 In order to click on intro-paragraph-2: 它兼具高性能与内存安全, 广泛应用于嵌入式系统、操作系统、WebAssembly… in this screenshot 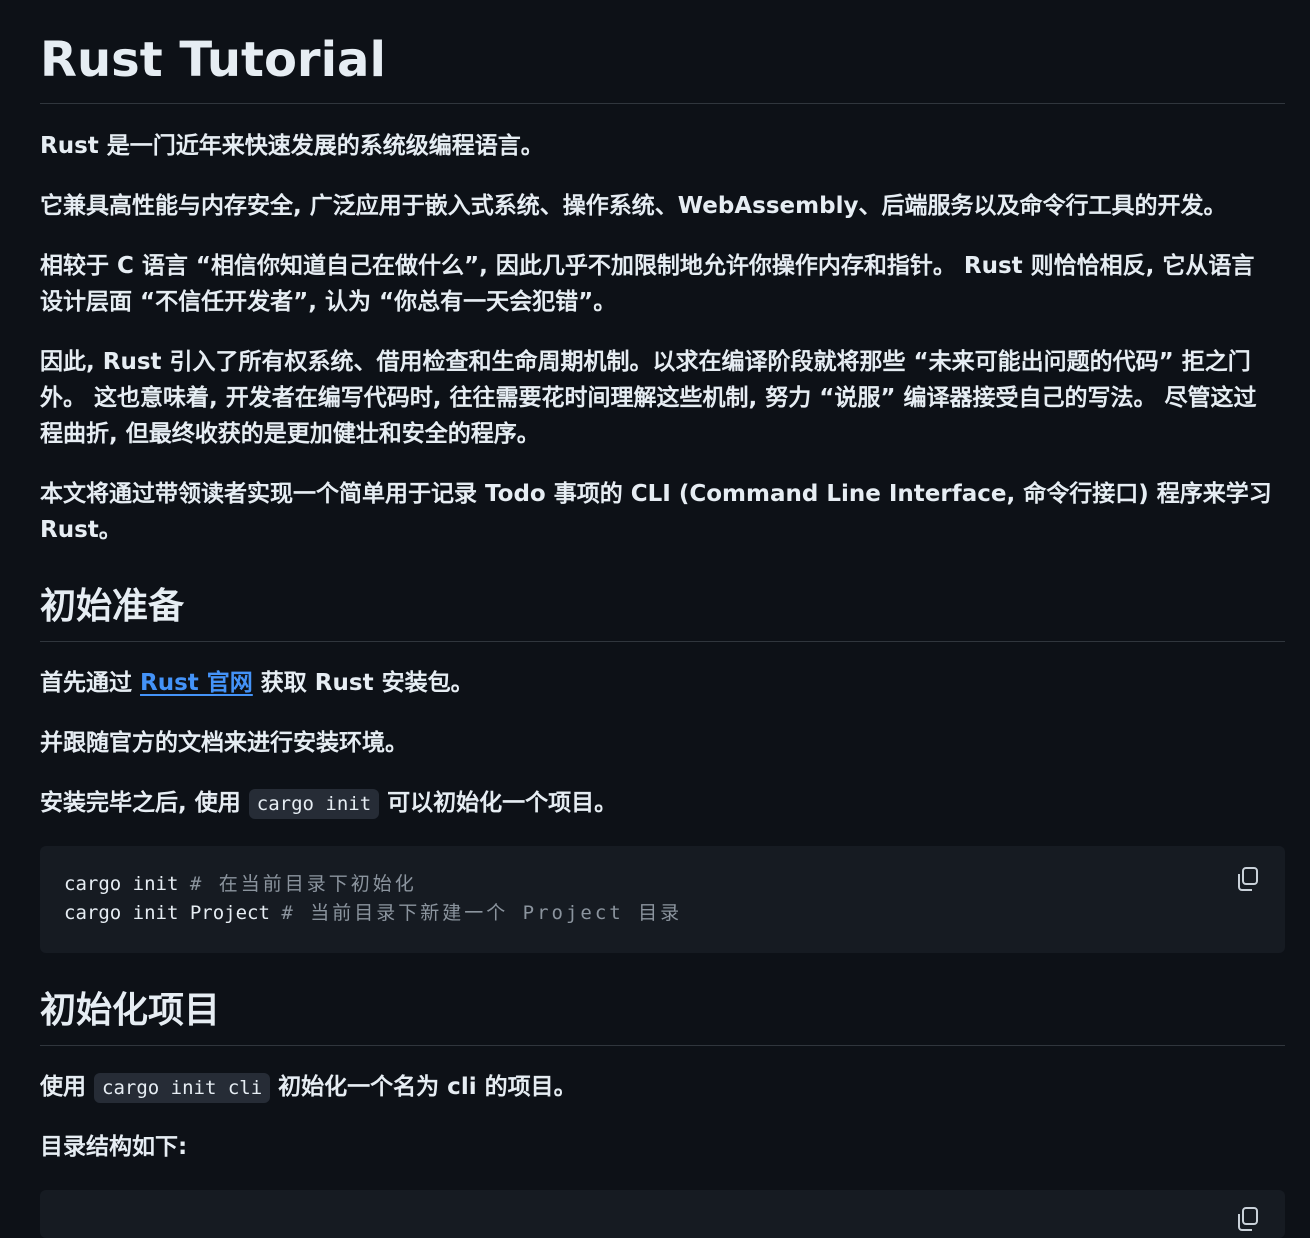, I will do `click(633, 206)`.